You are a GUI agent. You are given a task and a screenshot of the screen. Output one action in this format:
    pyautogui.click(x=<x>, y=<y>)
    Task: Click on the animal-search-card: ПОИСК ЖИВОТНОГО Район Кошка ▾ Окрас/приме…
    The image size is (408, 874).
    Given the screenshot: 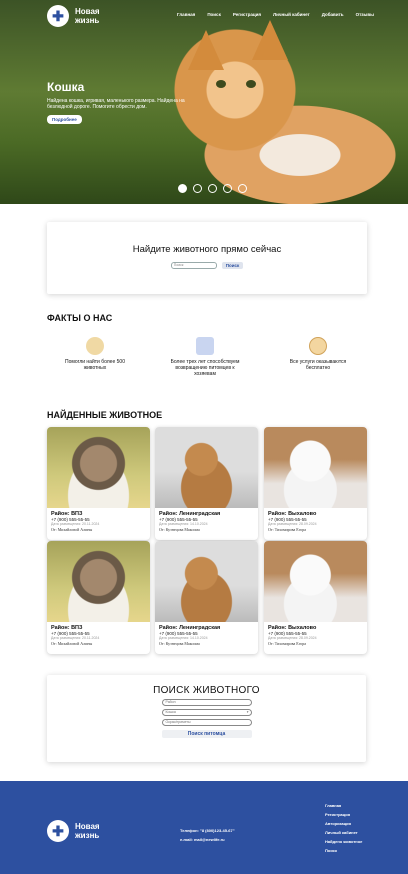 What is the action you would take?
    pyautogui.click(x=206, y=718)
    